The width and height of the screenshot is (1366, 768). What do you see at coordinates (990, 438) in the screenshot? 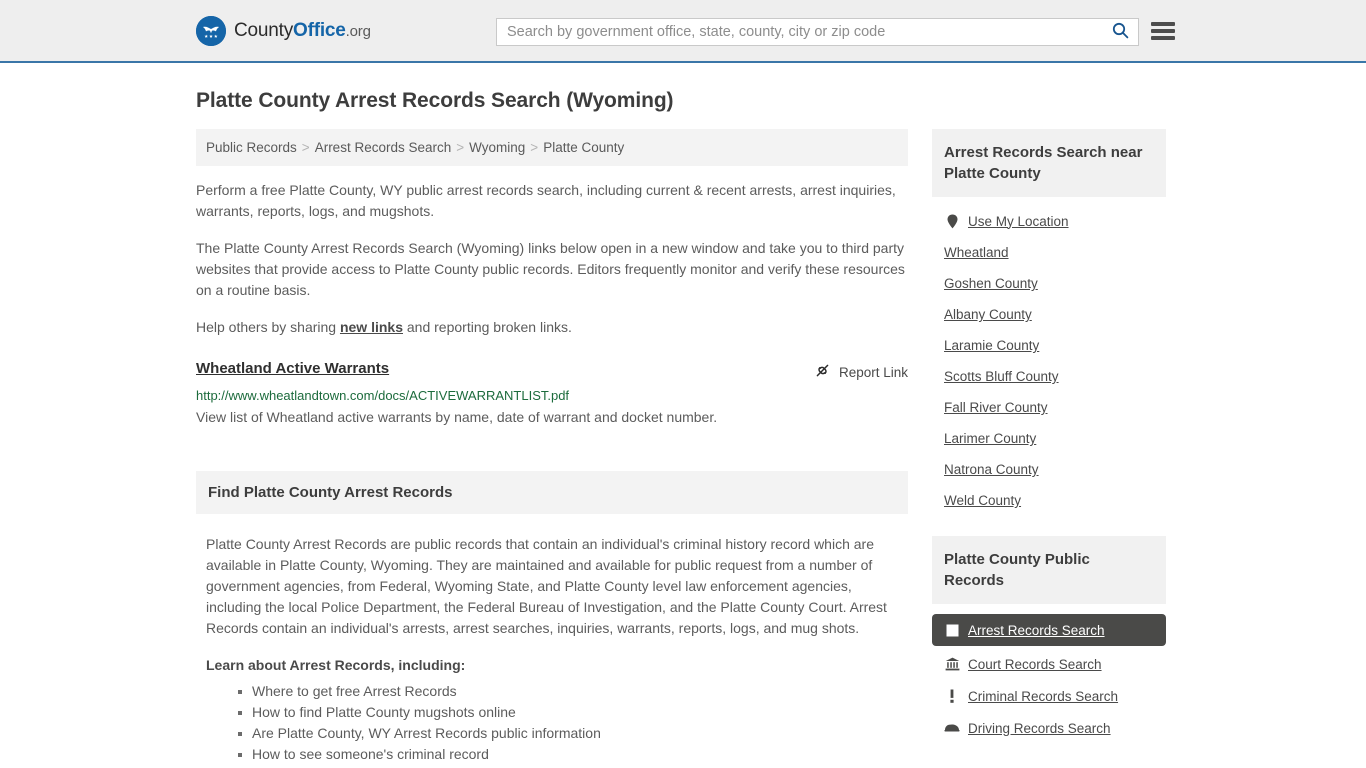
I see `sidebar-item-label: Larimer County` at bounding box center [990, 438].